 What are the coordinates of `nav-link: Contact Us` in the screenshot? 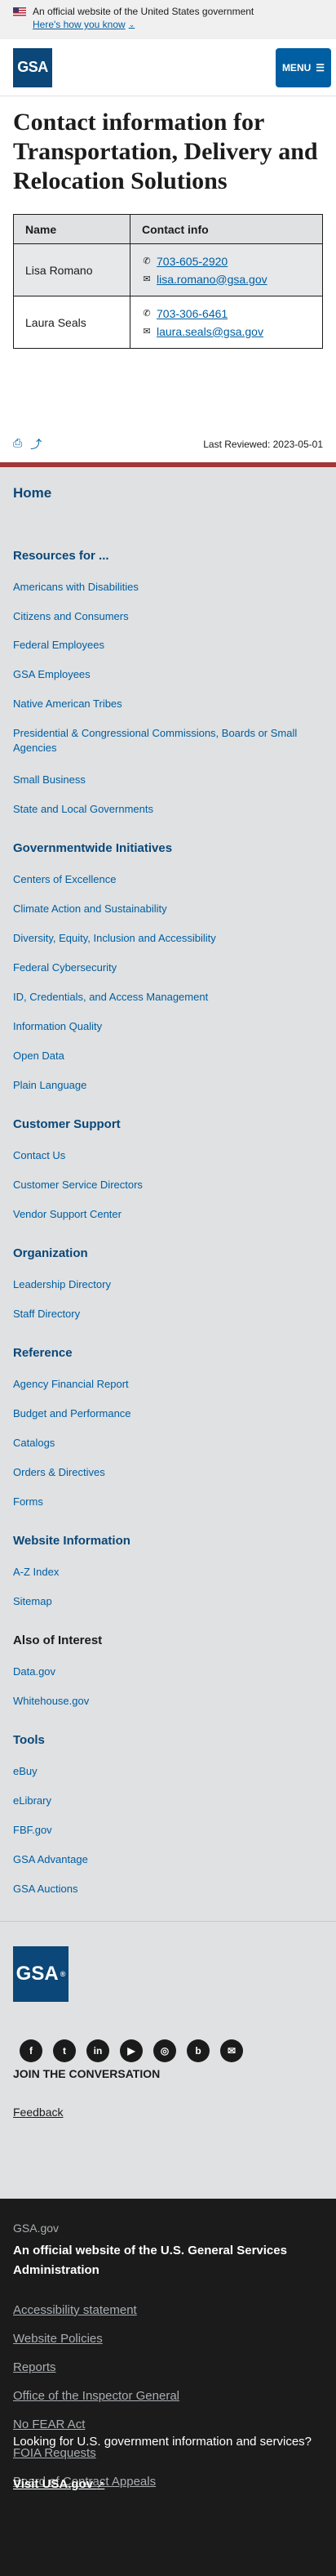 It's located at (168, 1155).